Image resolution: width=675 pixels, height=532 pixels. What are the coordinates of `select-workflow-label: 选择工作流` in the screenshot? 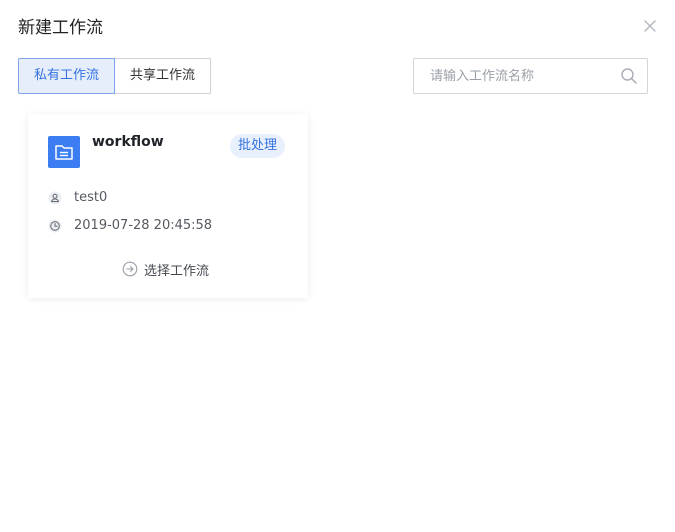 It's located at (176, 269).